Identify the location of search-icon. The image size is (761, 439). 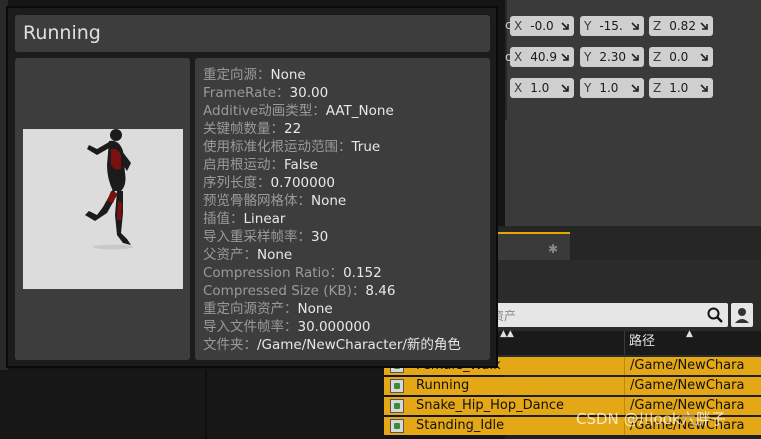
(715, 315).